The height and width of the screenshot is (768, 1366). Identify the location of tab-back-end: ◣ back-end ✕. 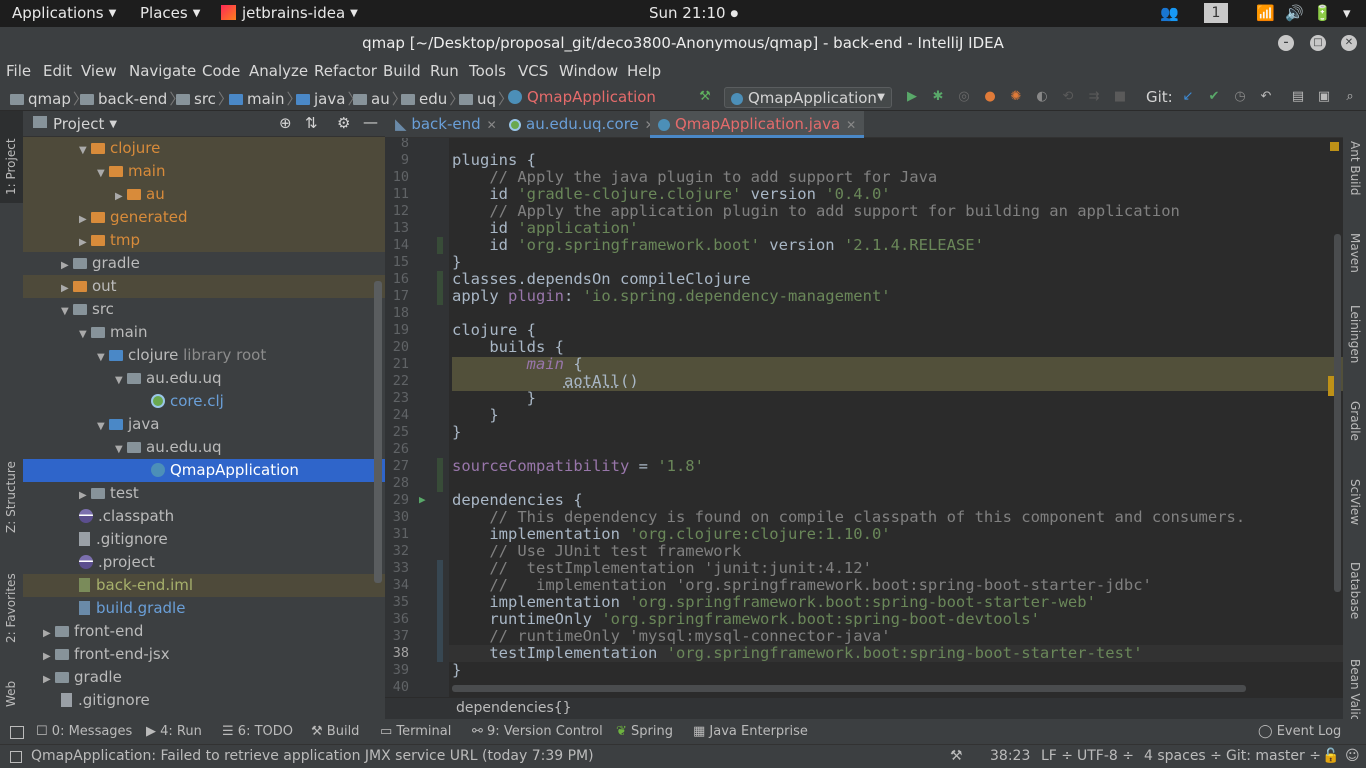
(446, 124).